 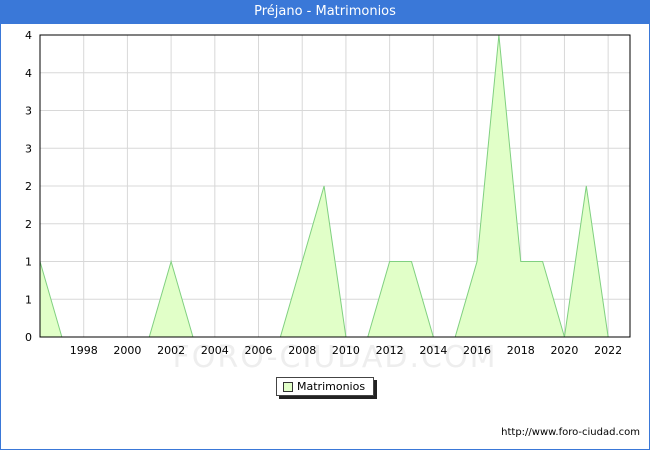 I want to click on legend-label: Matrimonios, so click(x=331, y=386).